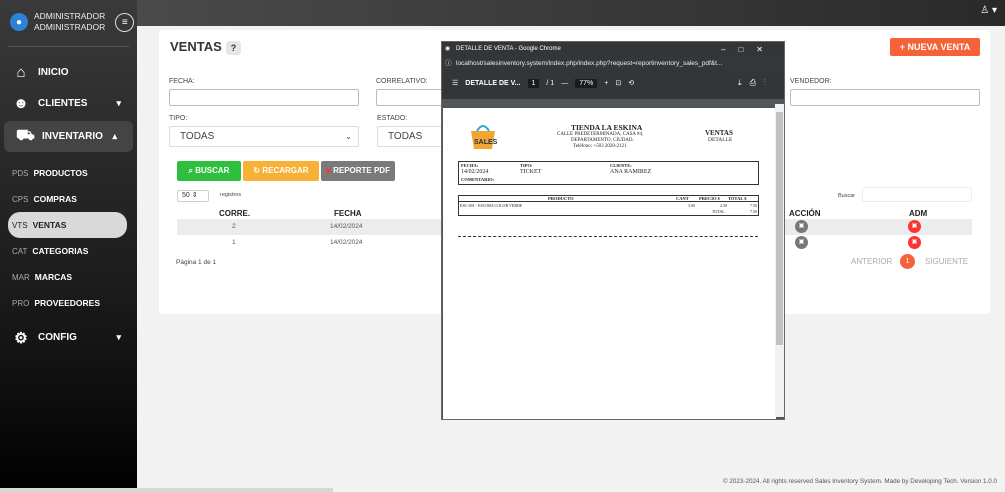 The width and height of the screenshot is (1005, 492). What do you see at coordinates (68, 277) in the screenshot?
I see `sidebar-item-marcas: MAR MARCAS` at bounding box center [68, 277].